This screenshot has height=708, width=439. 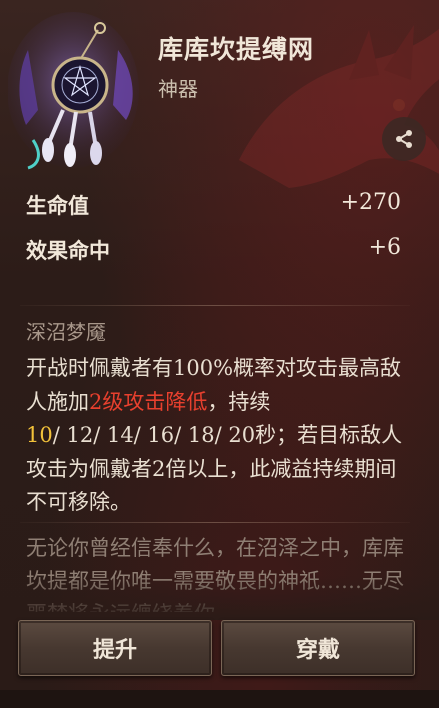 I want to click on dreamcatcher-icon, so click(x=73, y=91).